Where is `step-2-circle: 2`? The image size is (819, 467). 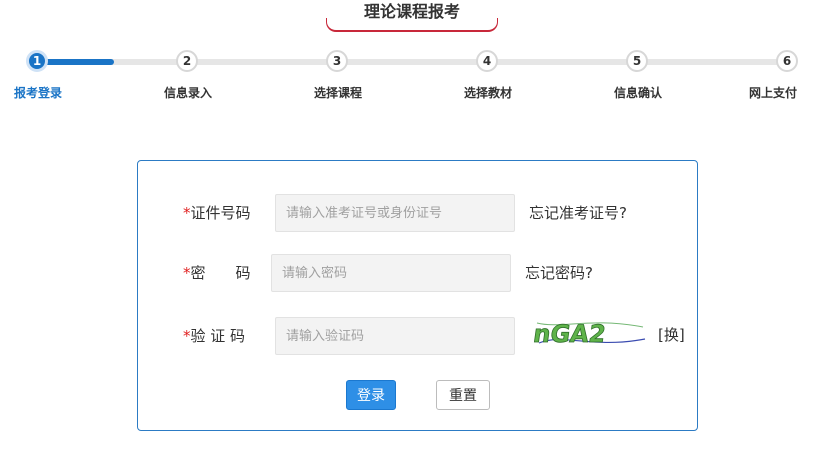 step-2-circle: 2 is located at coordinates (187, 61).